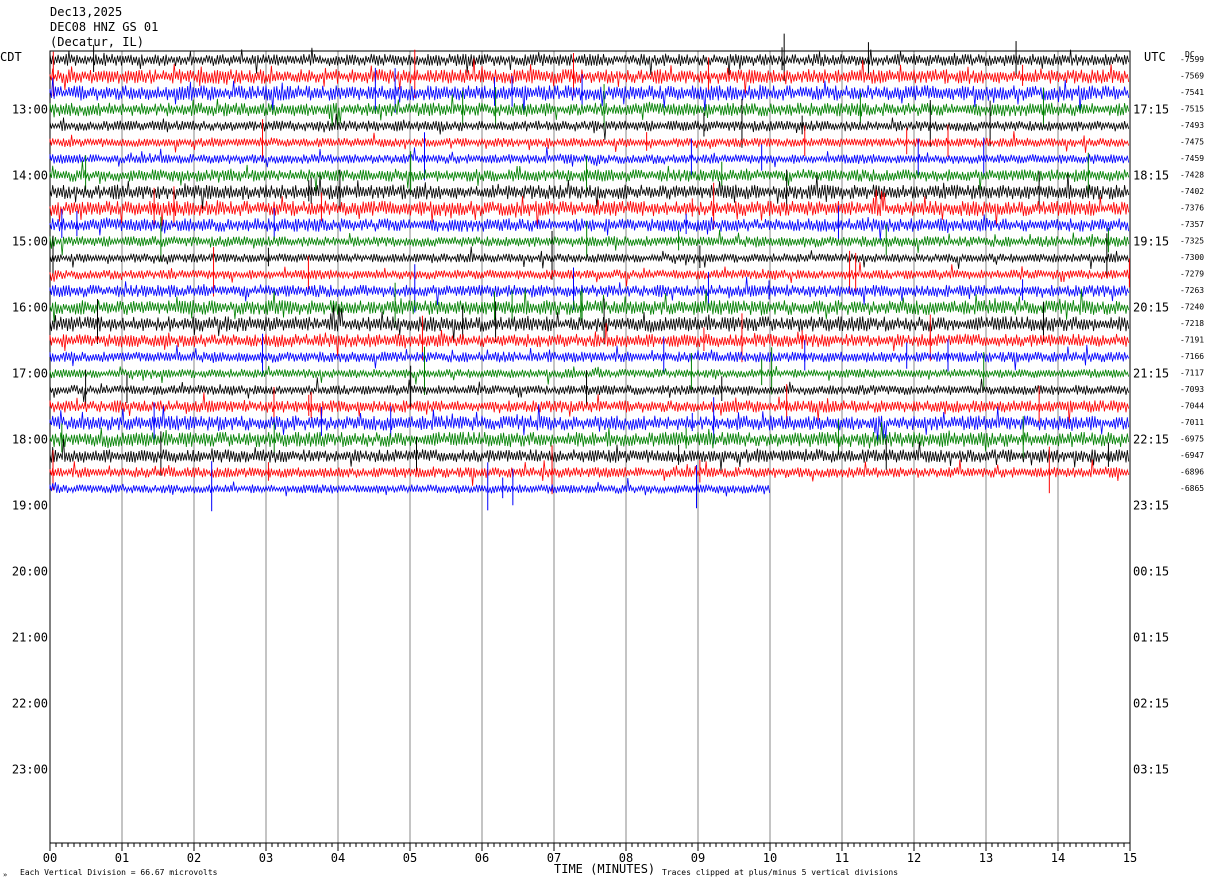 This screenshot has width=1210, height=886. I want to click on dc-offset-label: -7569, so click(1192, 76).